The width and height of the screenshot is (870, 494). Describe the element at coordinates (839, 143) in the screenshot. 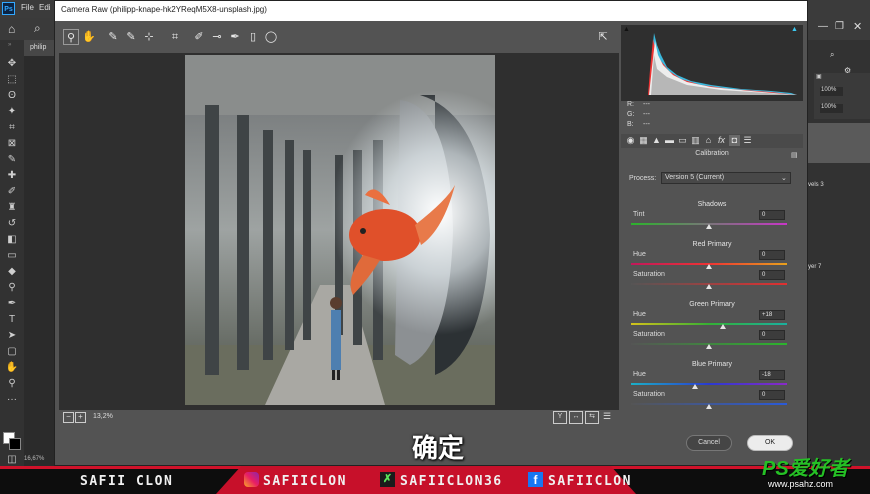

I see `layer-row-selected` at that location.